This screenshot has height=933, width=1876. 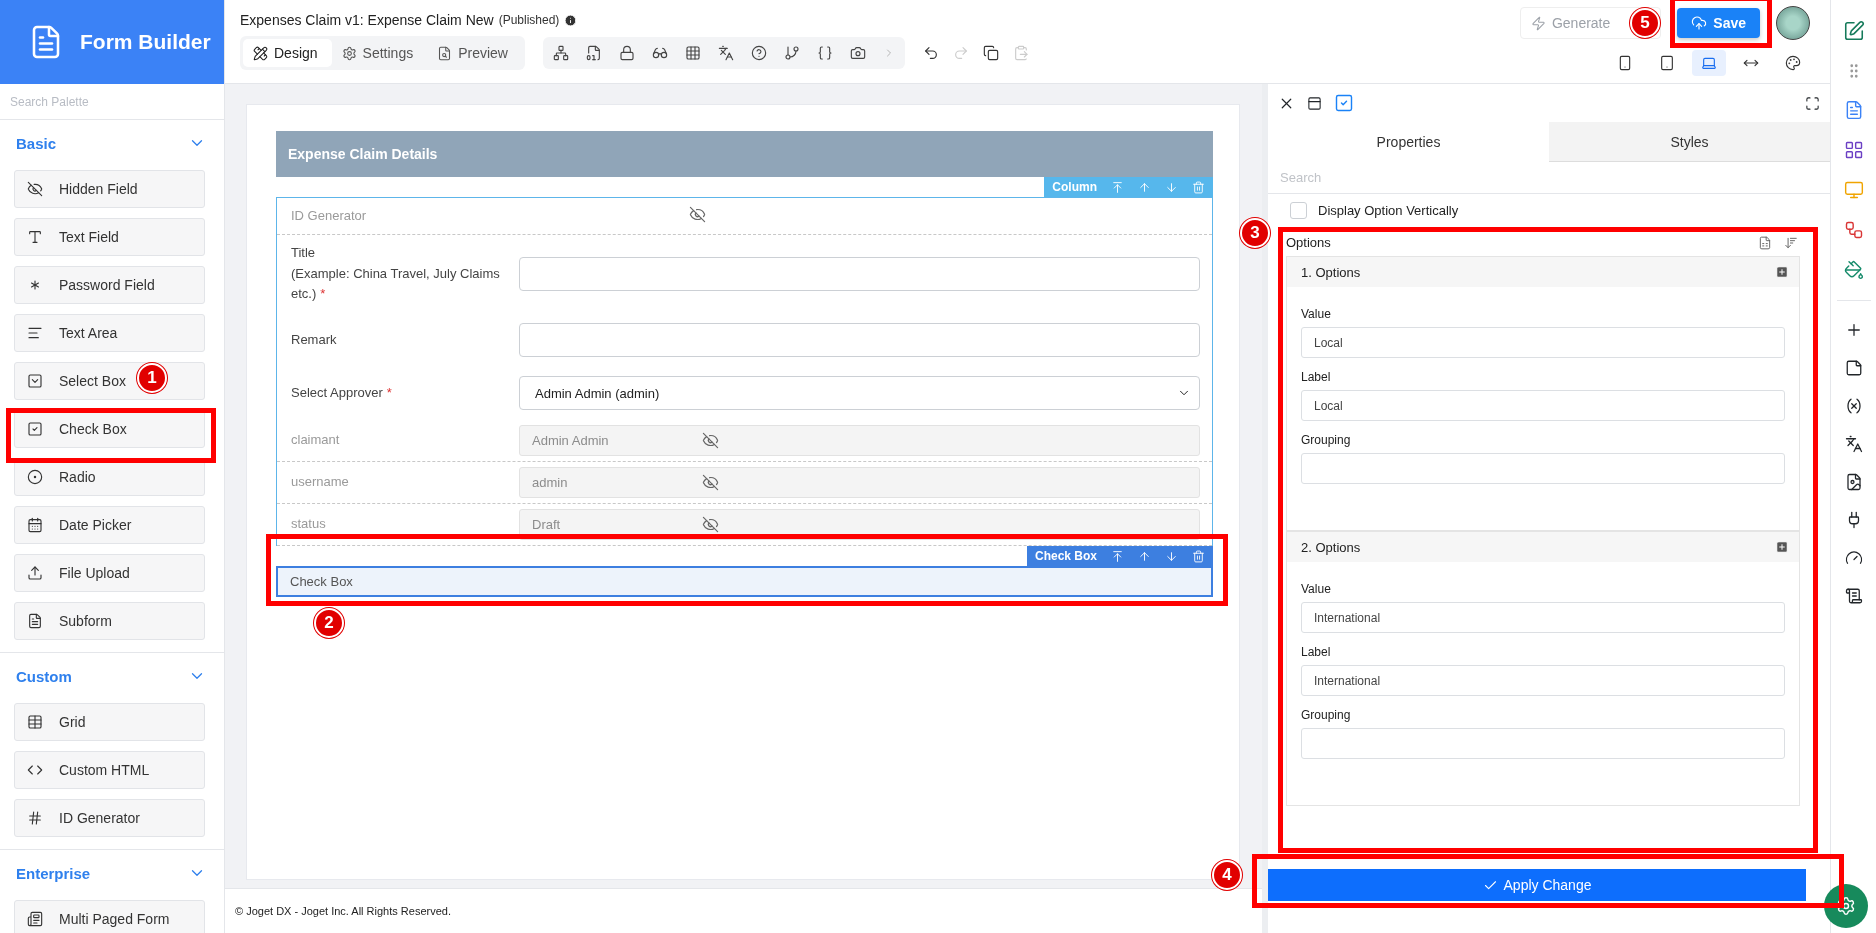 What do you see at coordinates (1316, 589) in the screenshot?
I see `option-field-label: Value` at bounding box center [1316, 589].